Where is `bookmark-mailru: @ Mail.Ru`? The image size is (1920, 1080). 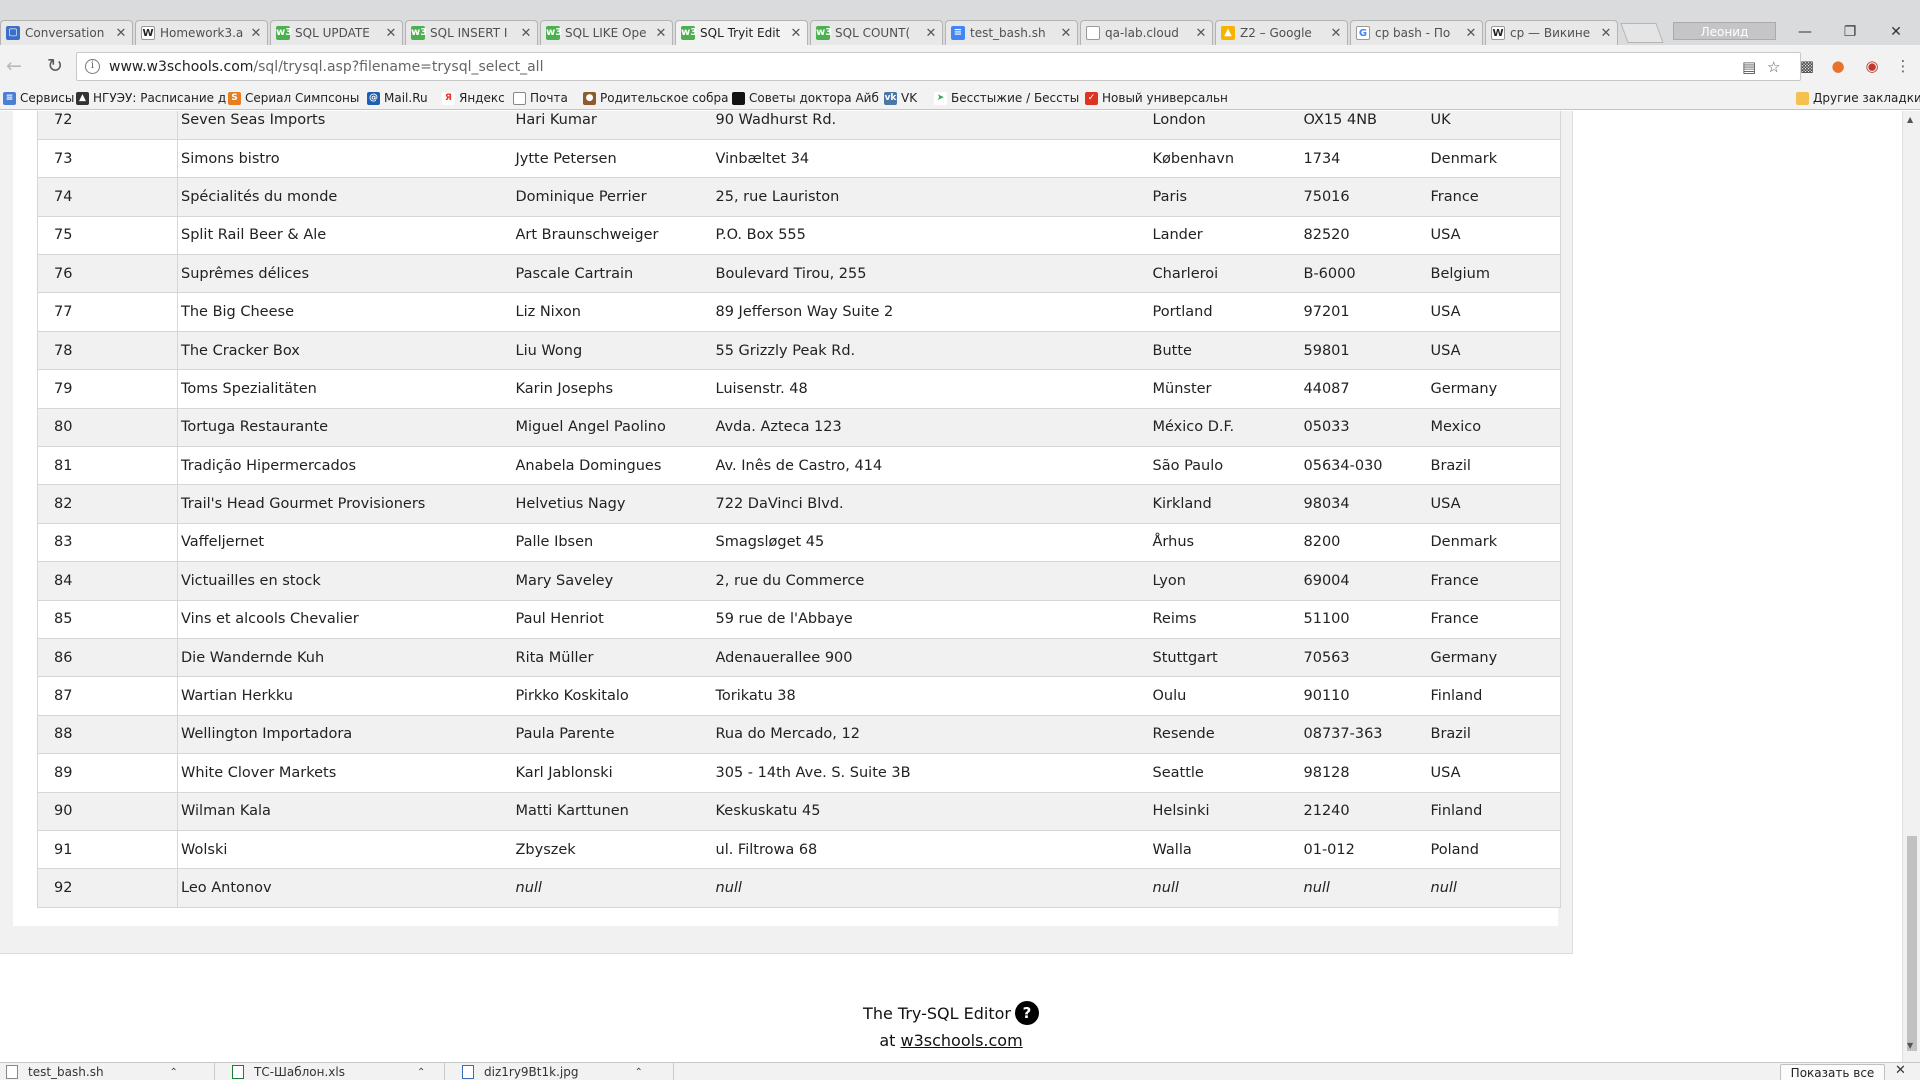 bookmark-mailru: @ Mail.Ru is located at coordinates (397, 98).